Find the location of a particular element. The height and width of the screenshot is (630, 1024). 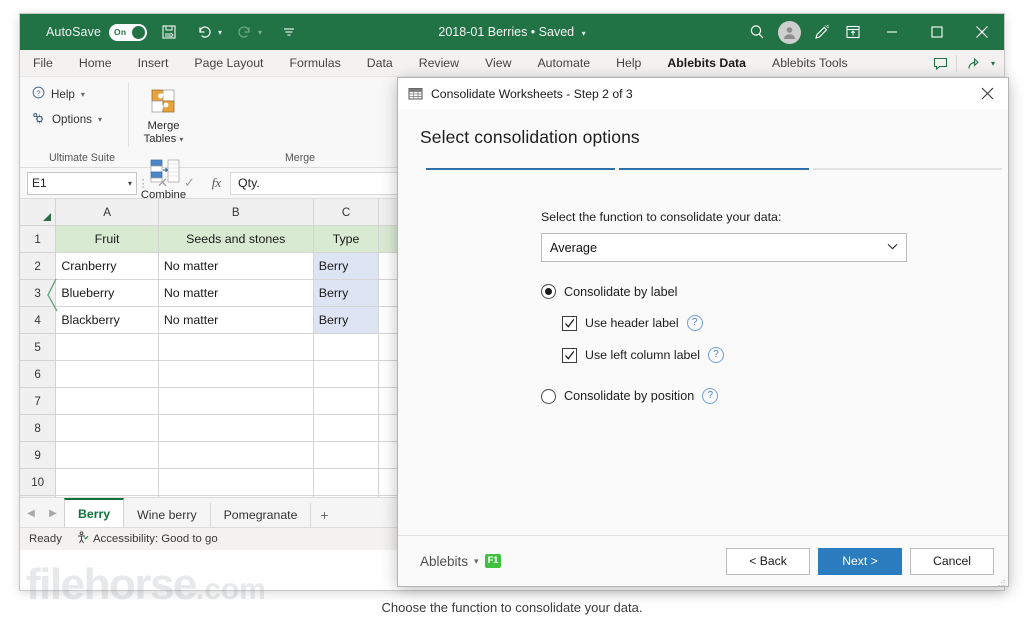

customize-quick-access-icon is located at coordinates (289, 32).